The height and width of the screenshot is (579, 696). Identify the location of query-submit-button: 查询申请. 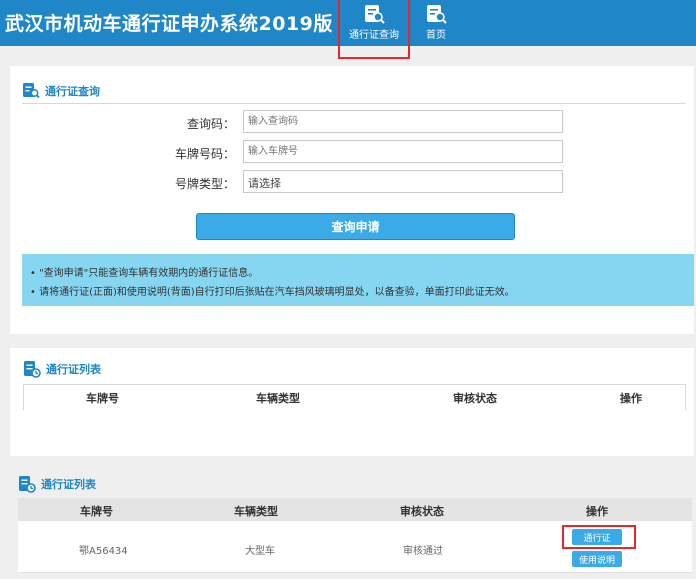
(355, 226).